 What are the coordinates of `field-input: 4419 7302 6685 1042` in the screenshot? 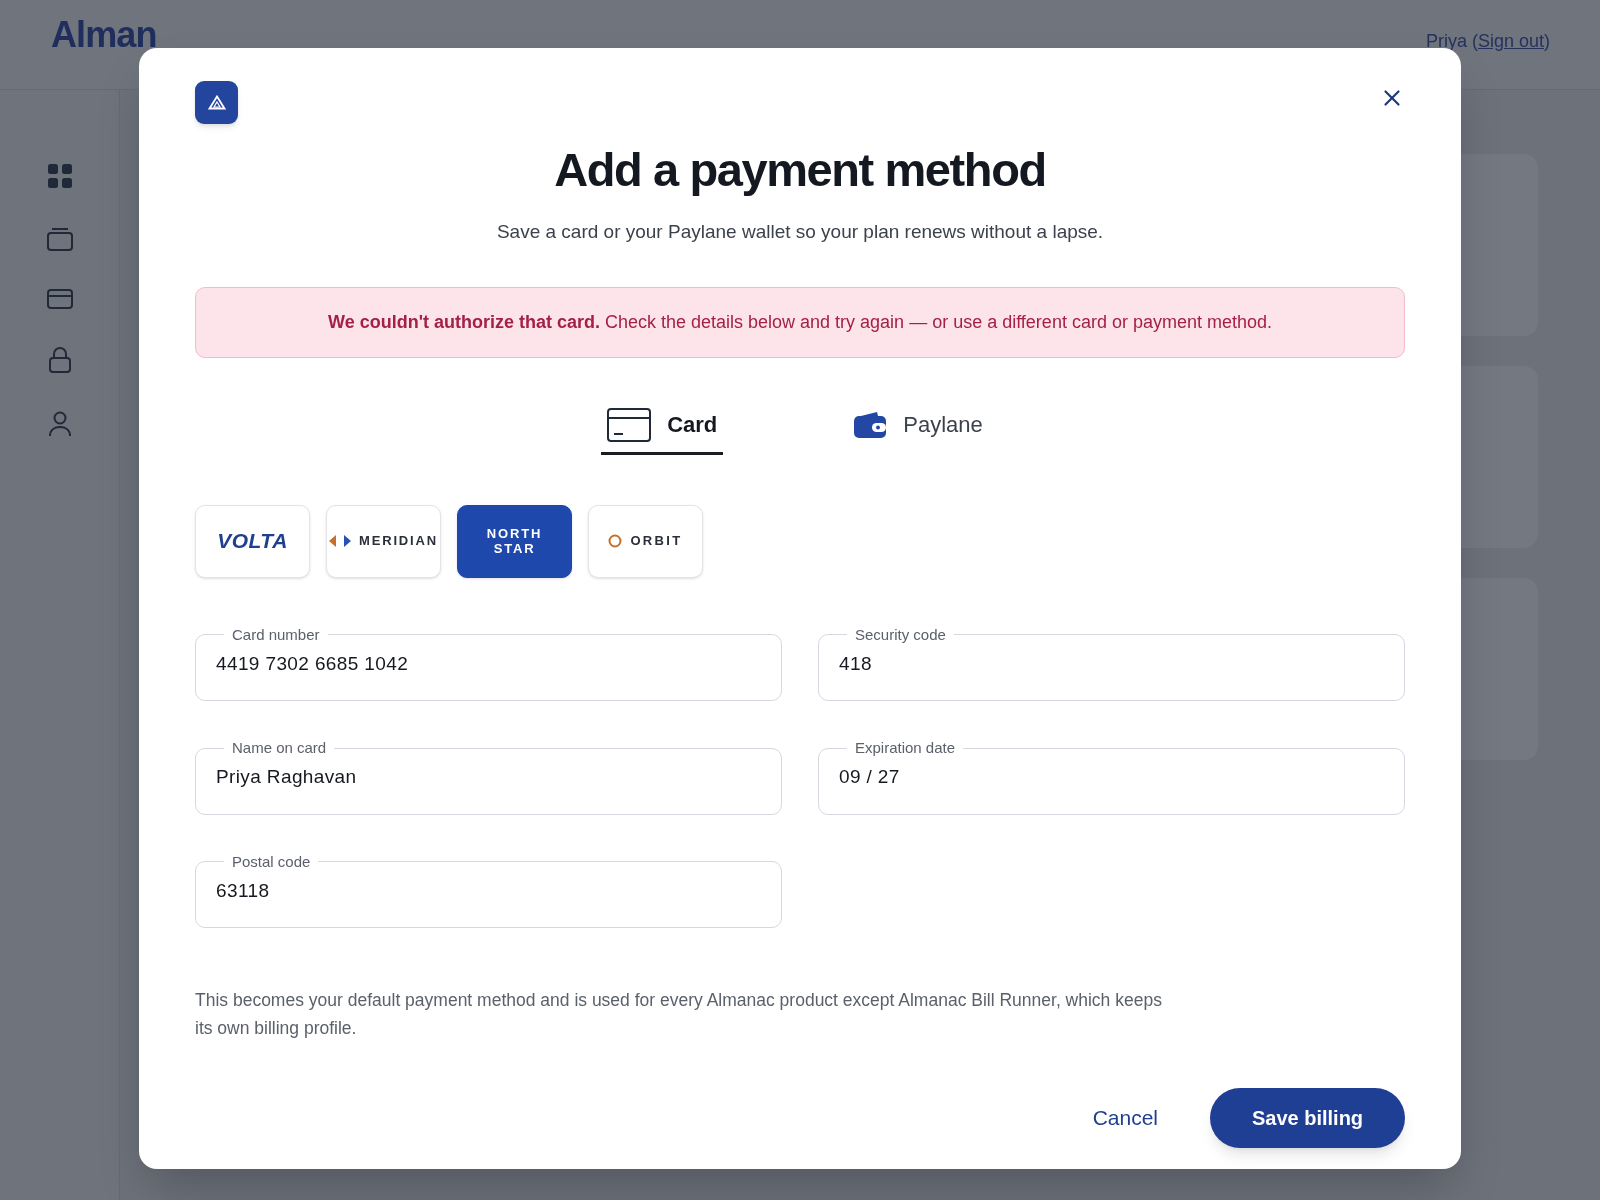 It's located at (488, 663).